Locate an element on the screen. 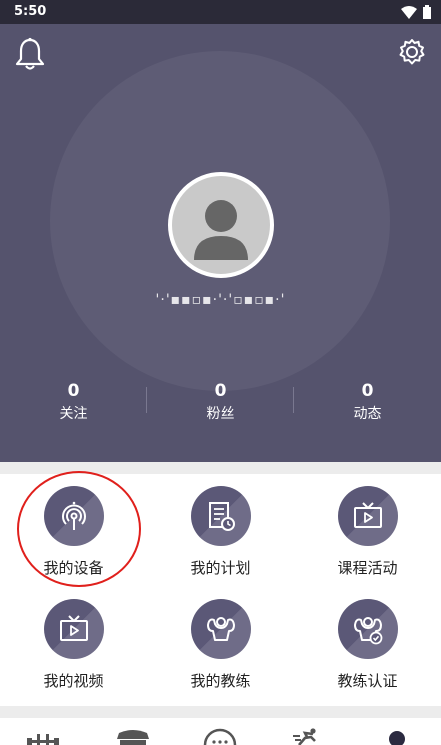  coach-muscle-icon is located at coordinates (220, 629).